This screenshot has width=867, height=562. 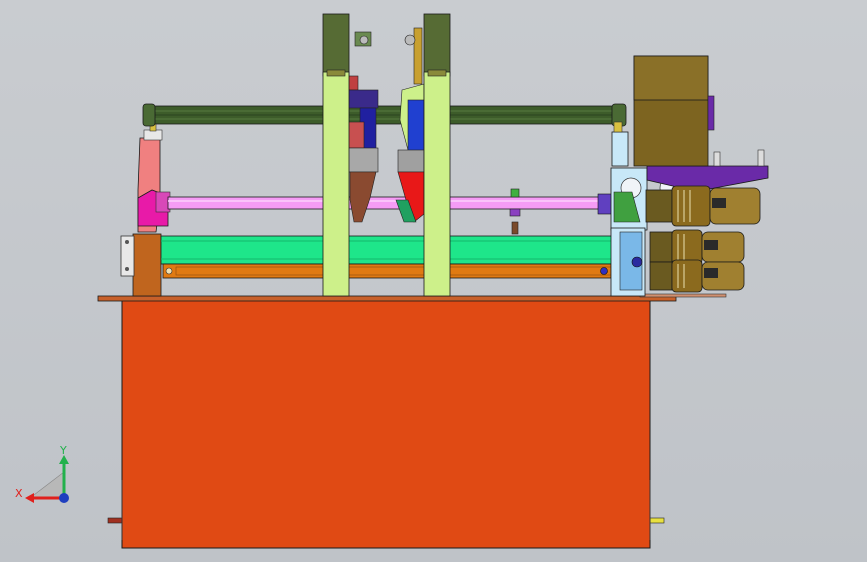 I want to click on upper-gear-motor, so click(x=703, y=206).